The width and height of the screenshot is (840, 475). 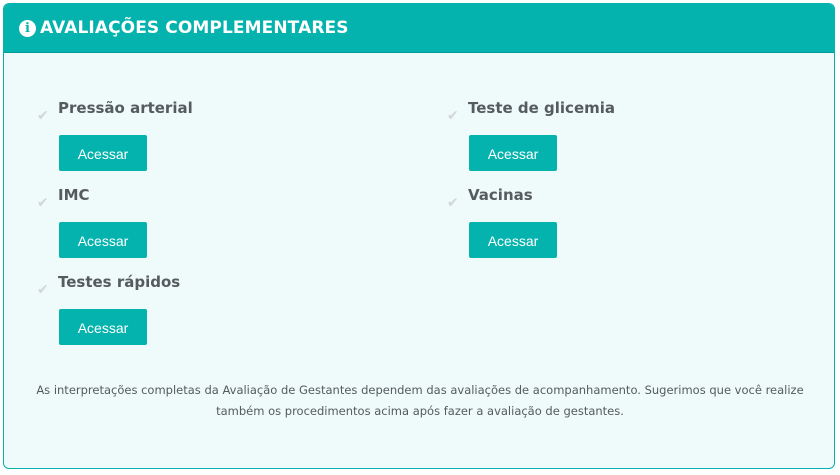 What do you see at coordinates (103, 327) in the screenshot?
I see `access-rapid-tests-button: Acessar` at bounding box center [103, 327].